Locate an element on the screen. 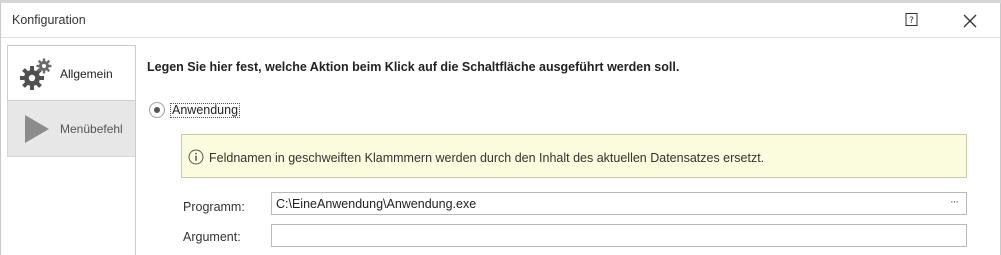 Image resolution: width=1001 pixels, height=255 pixels. window-title: Konfiguration is located at coordinates (49, 20).